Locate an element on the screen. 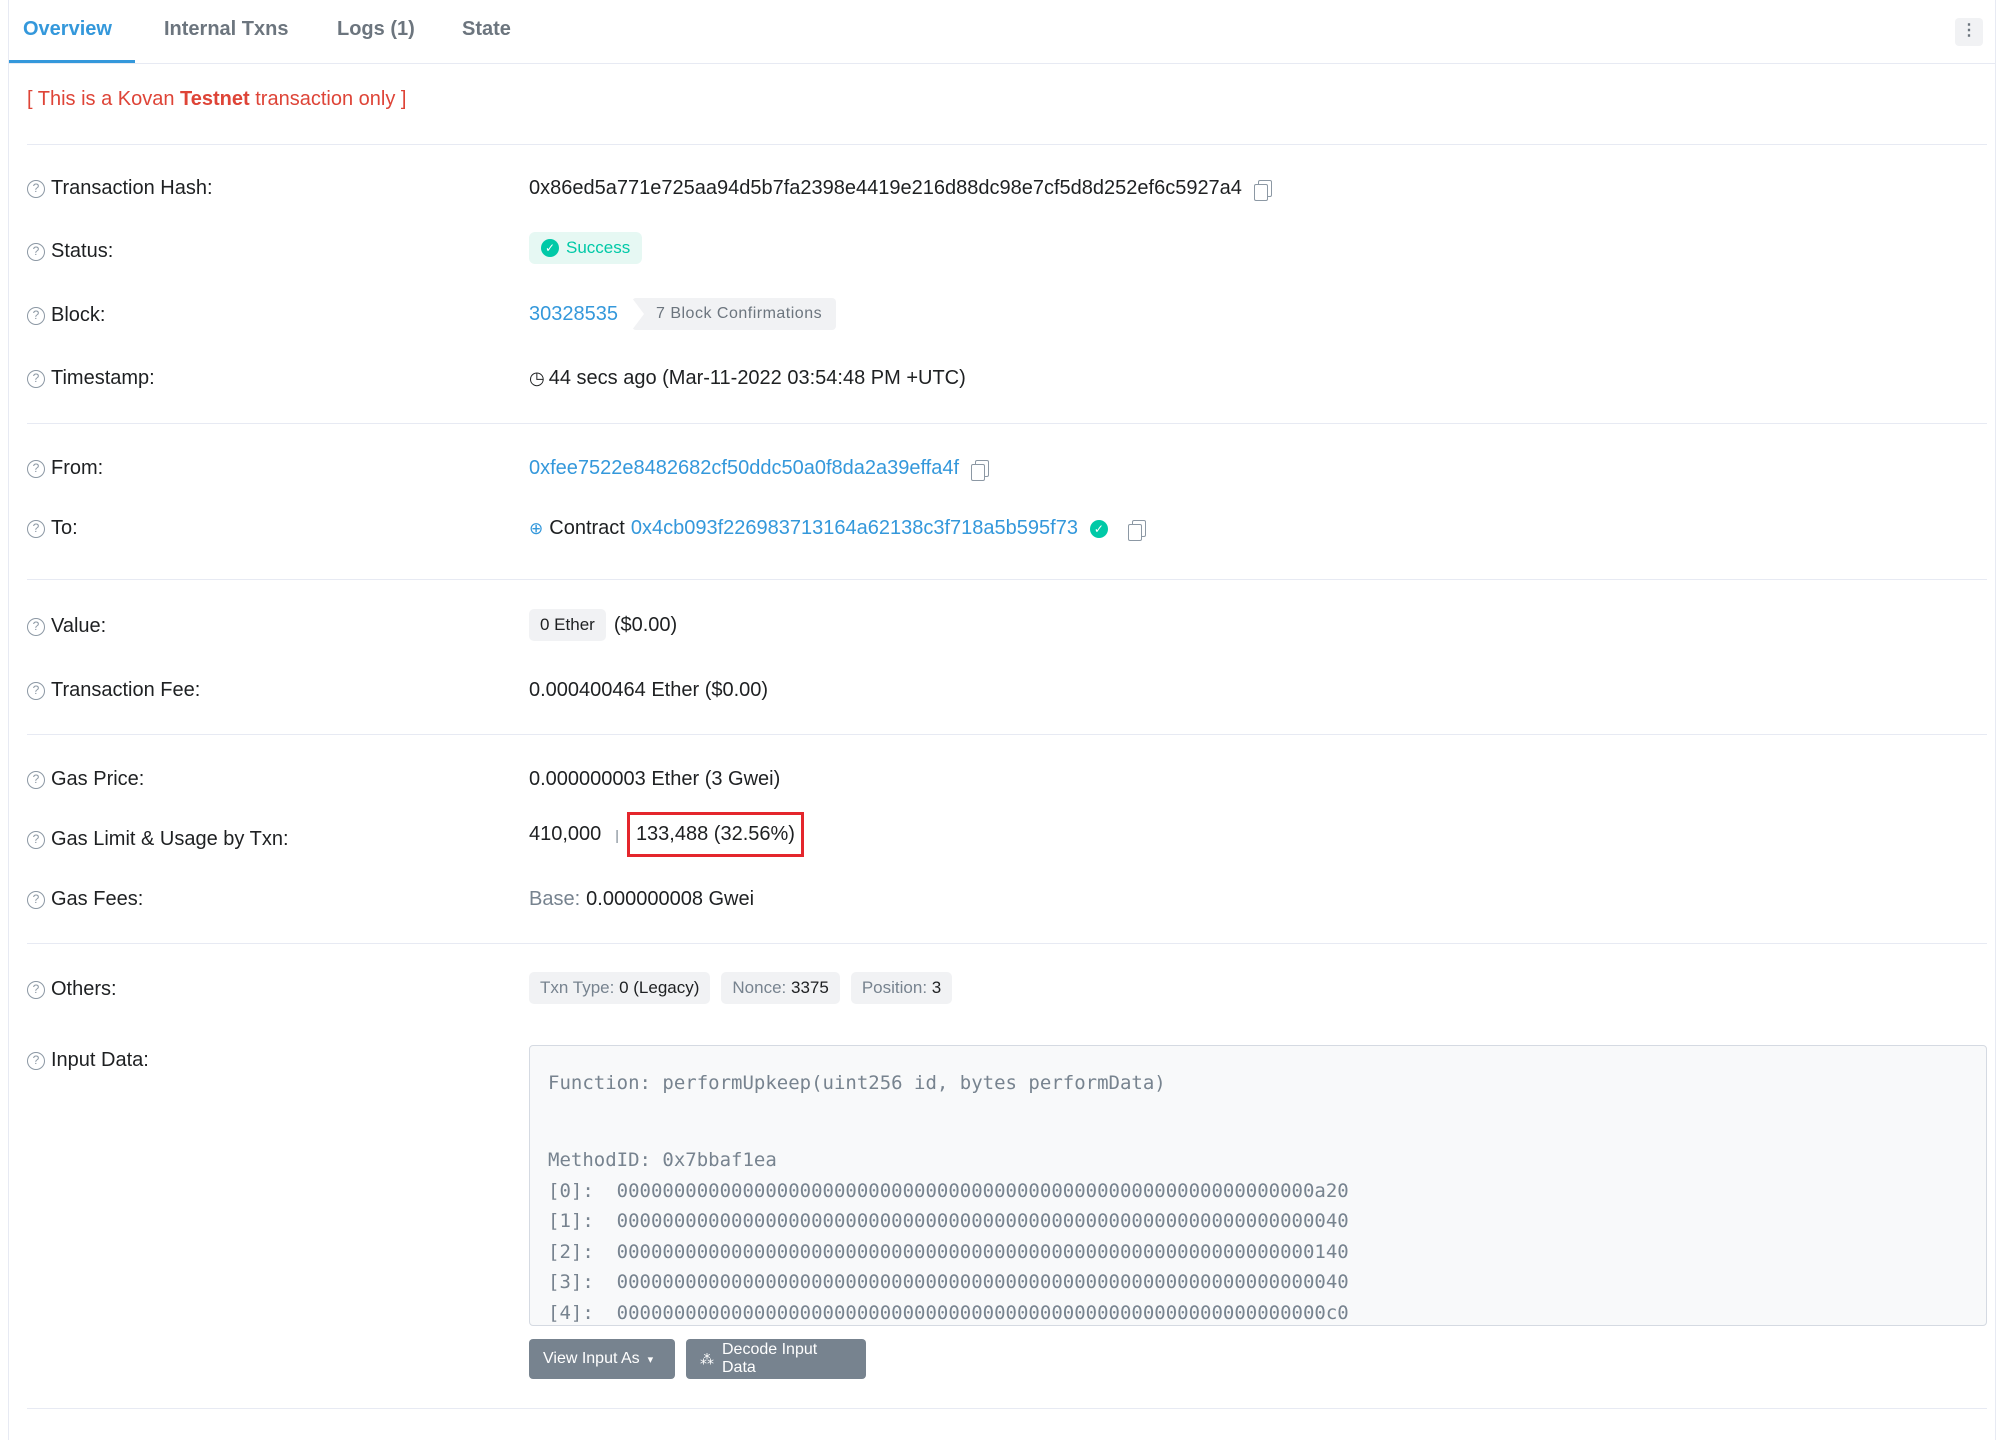 This screenshot has width=1999, height=1440. tab-bar: Overview Internal Txns Logs (1) State ⋮ is located at coordinates (1002, 32).